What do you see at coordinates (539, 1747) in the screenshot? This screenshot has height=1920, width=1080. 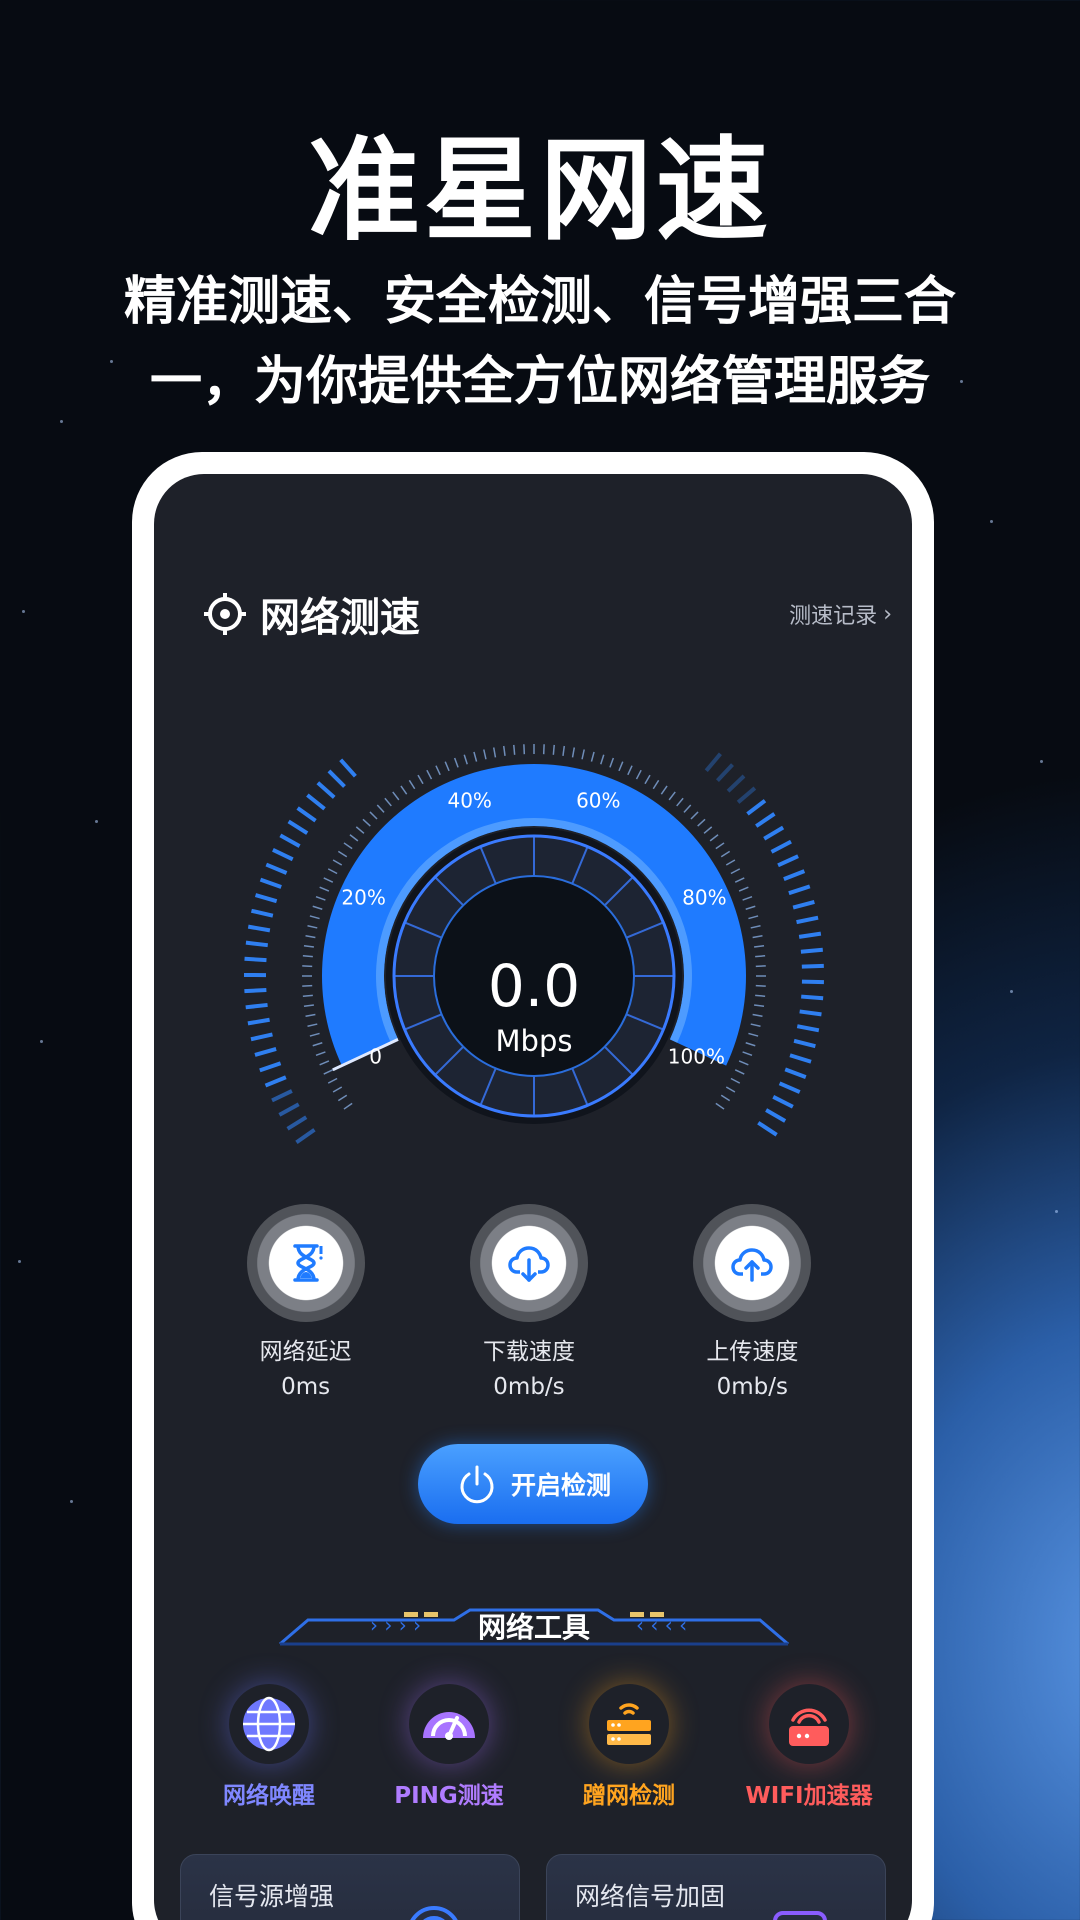 I see `tools-grid: 网络唤醒 PING测速 蹭网检测 WIFI加速器` at bounding box center [539, 1747].